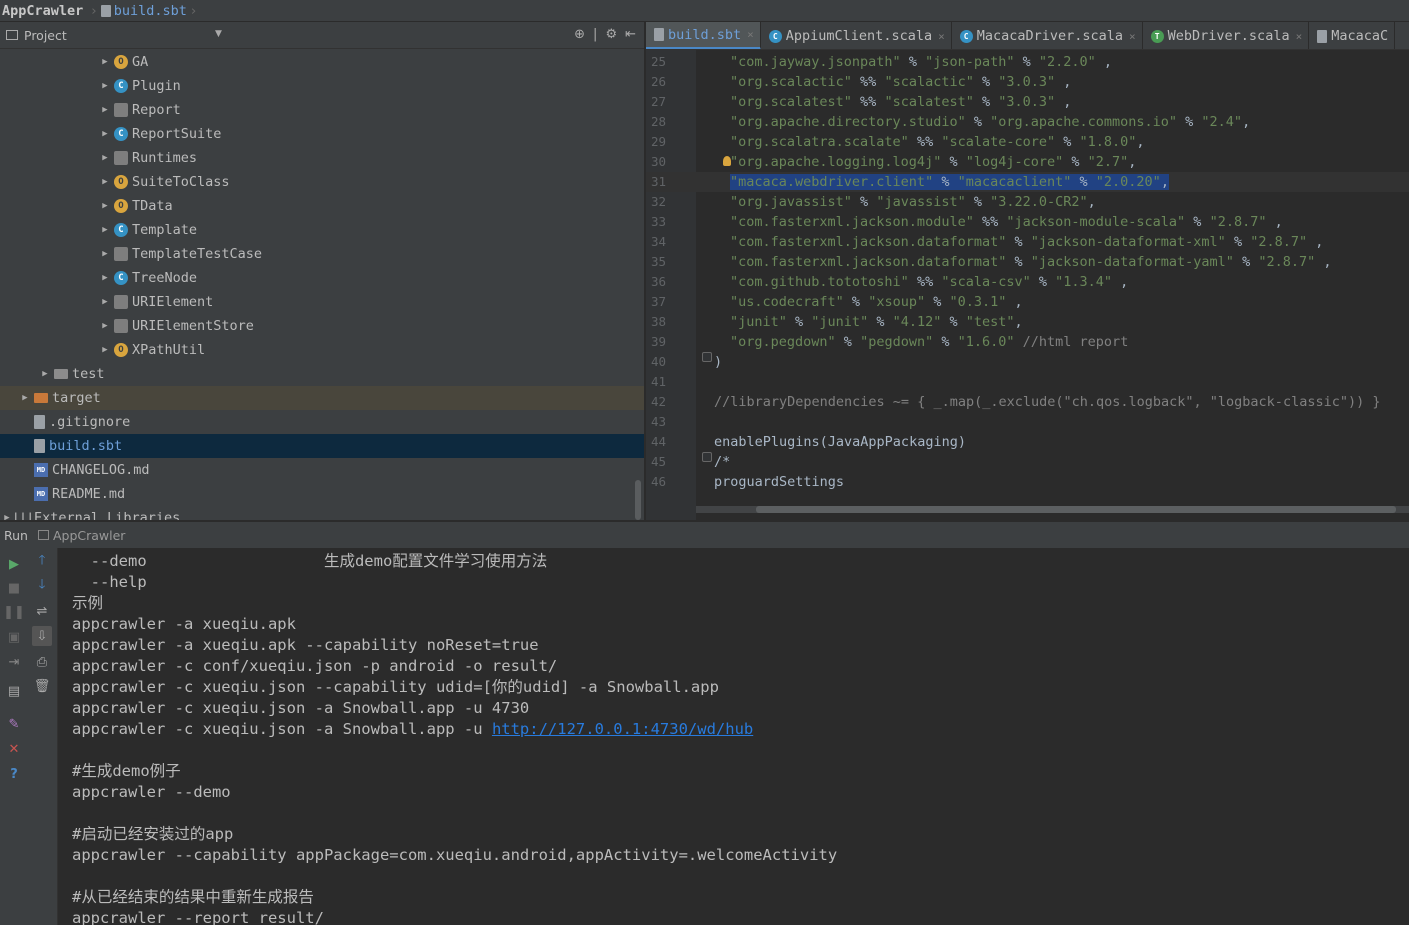  What do you see at coordinates (322, 374) in the screenshot?
I see `tree-item-test: ▶ test` at bounding box center [322, 374].